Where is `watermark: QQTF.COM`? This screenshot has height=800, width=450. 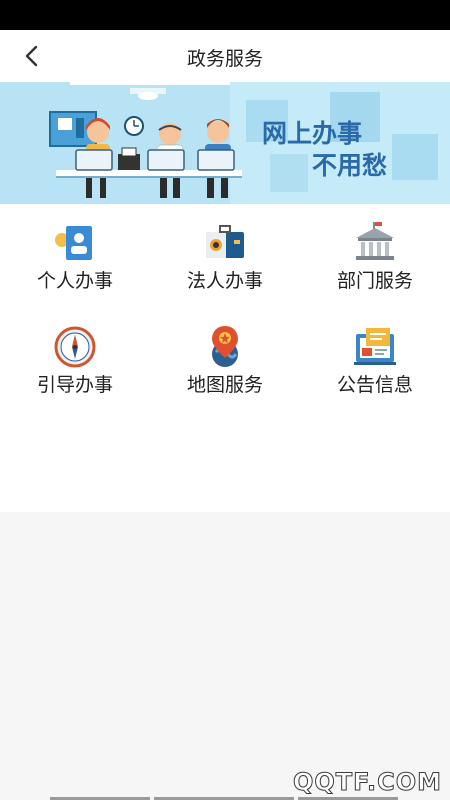
watermark: QQTF.COM is located at coordinates (367, 782).